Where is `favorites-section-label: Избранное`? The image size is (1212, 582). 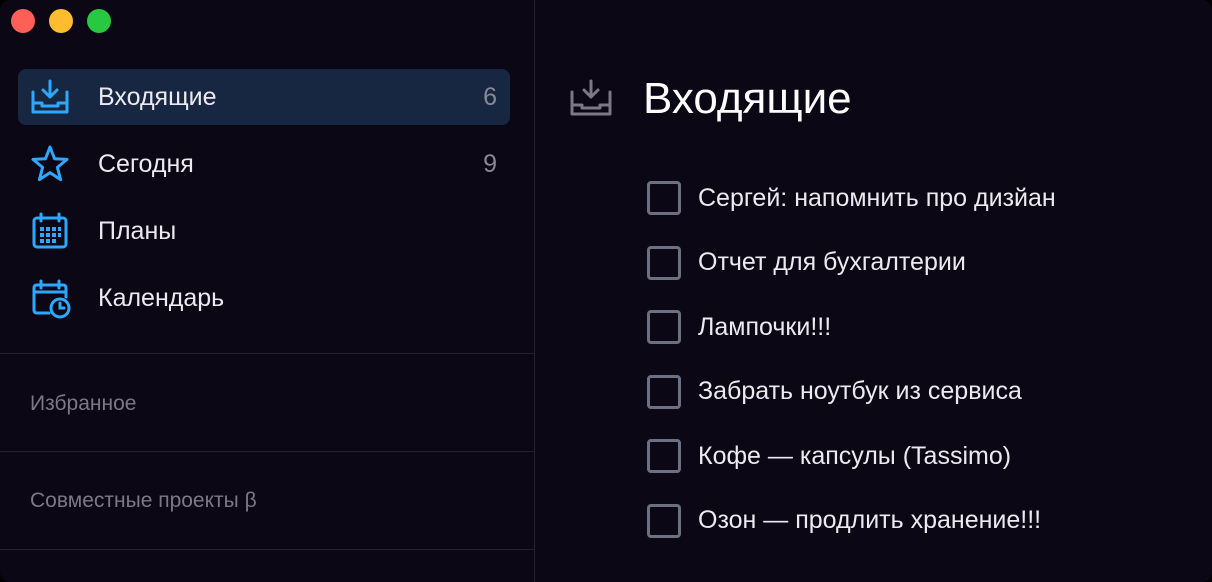
favorites-section-label: Избранное is located at coordinates (83, 404).